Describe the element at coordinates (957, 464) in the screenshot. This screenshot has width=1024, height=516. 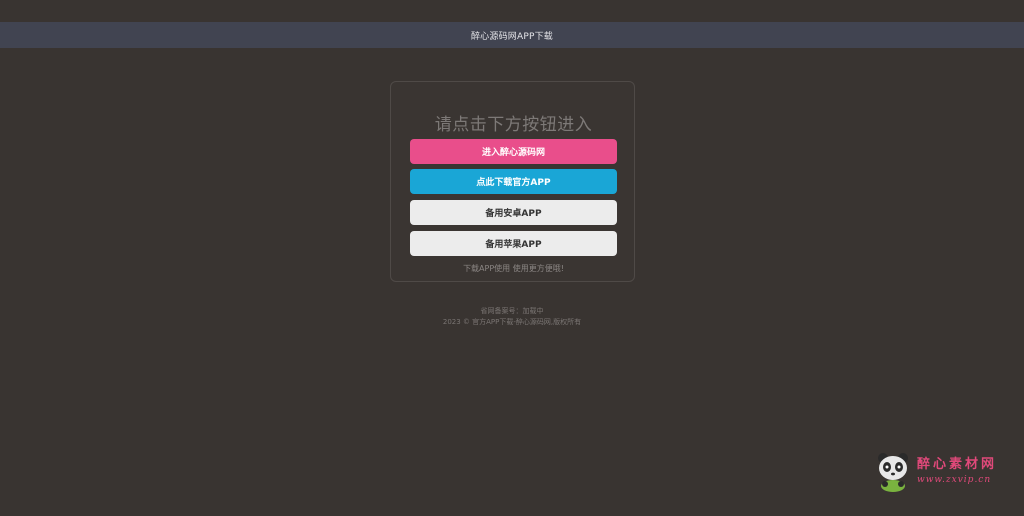
I see `watermark-text: 醉心素材网` at that location.